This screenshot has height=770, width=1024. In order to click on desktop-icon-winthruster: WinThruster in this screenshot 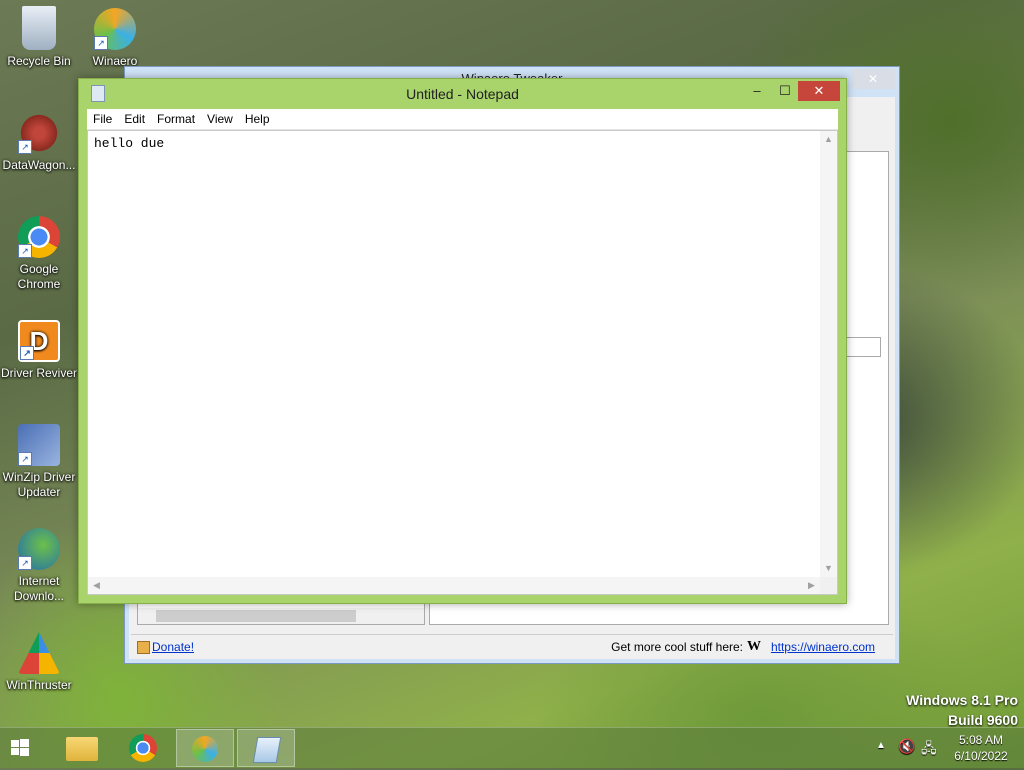, I will do `click(39, 662)`.